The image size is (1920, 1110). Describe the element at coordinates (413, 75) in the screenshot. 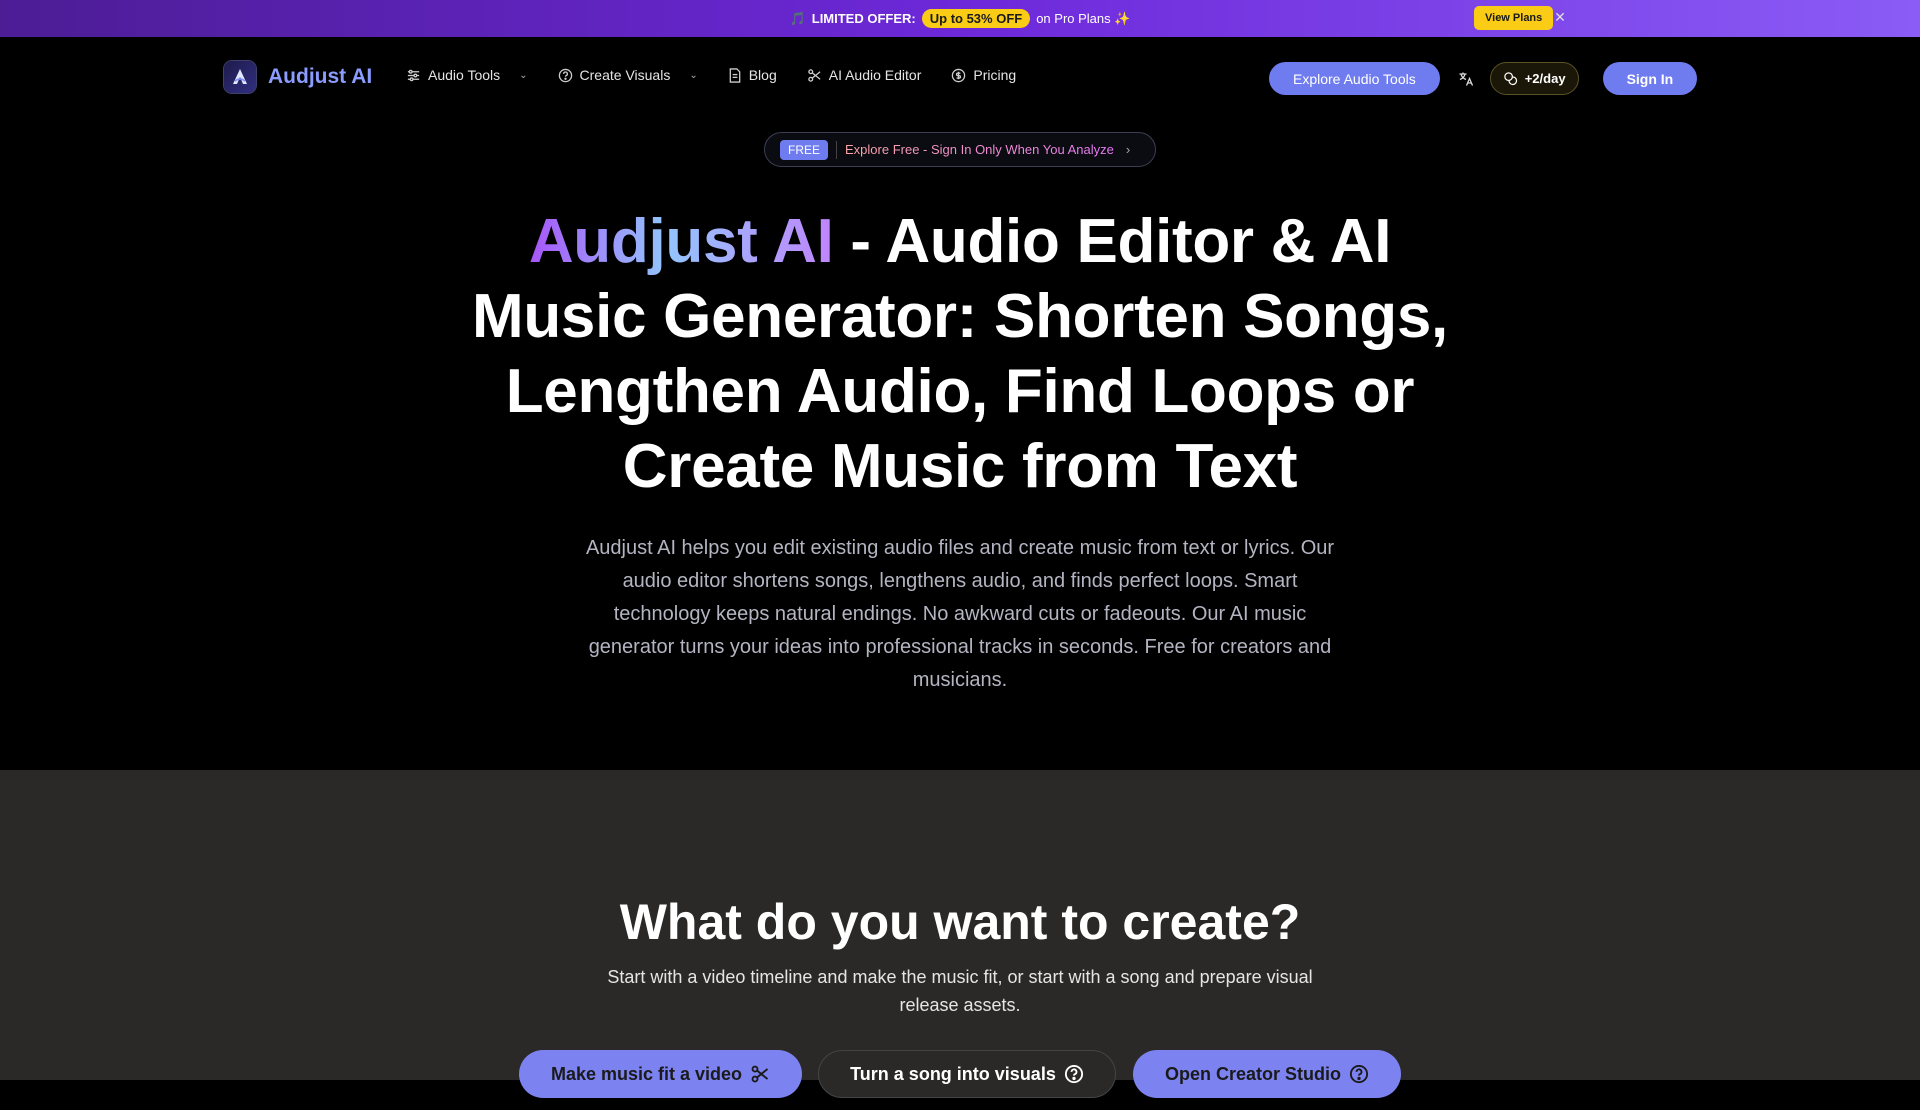

I see `sliders-icon` at that location.